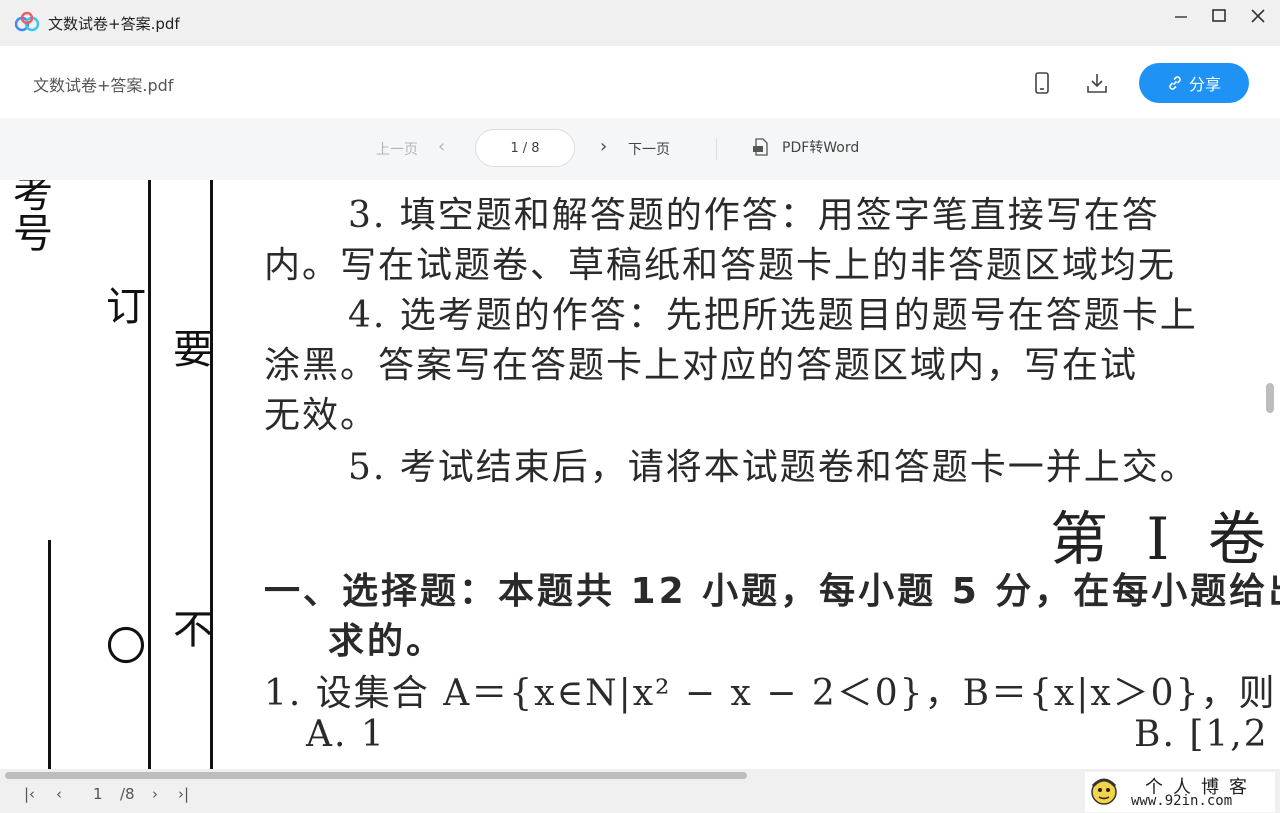 The width and height of the screenshot is (1280, 813). I want to click on maximize-icon, so click(1219, 15).